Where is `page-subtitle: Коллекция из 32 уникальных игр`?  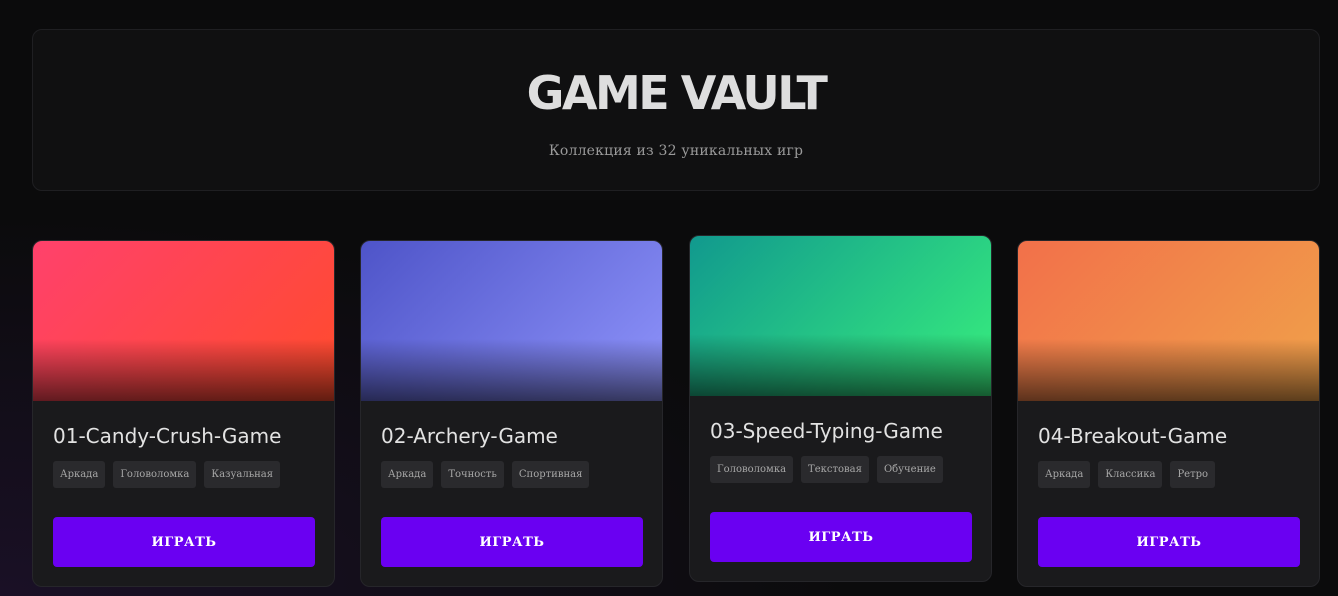
page-subtitle: Коллекция из 32 уникальных игр is located at coordinates (676, 151).